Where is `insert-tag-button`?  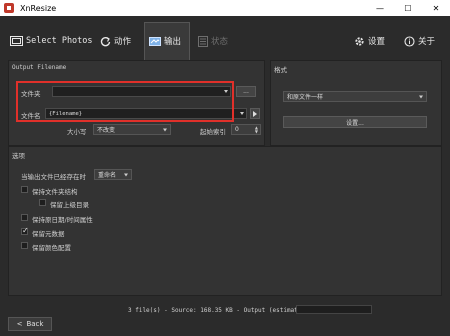
insert-tag-button is located at coordinates (255, 113).